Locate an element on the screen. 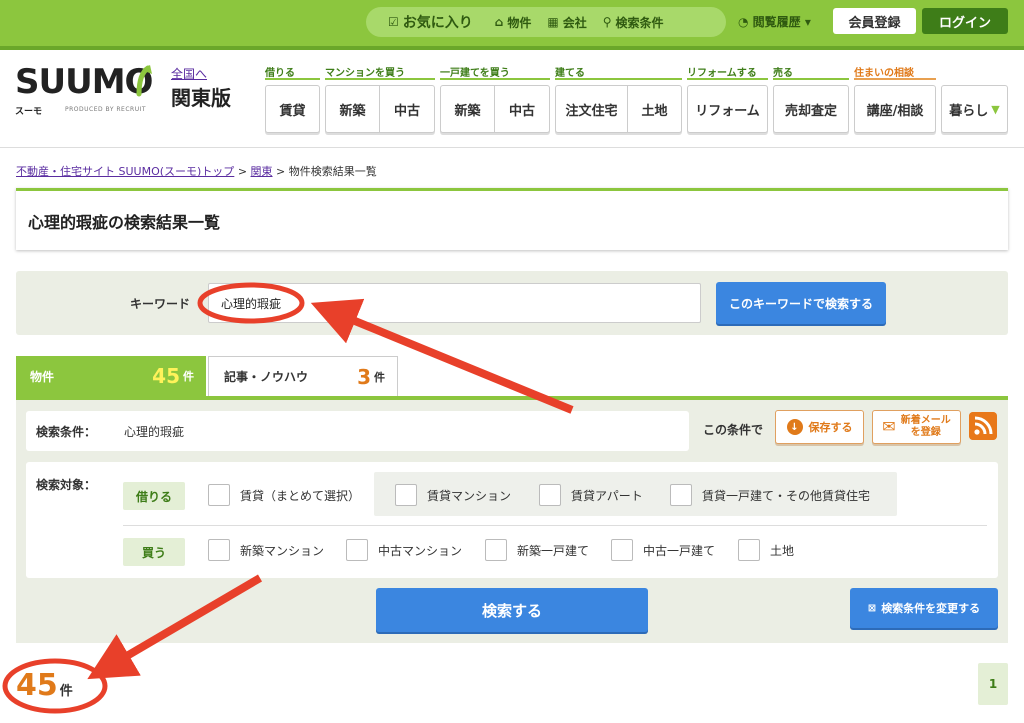  nav-group-build: 建てる 注文住宅 土地 is located at coordinates (618, 98).